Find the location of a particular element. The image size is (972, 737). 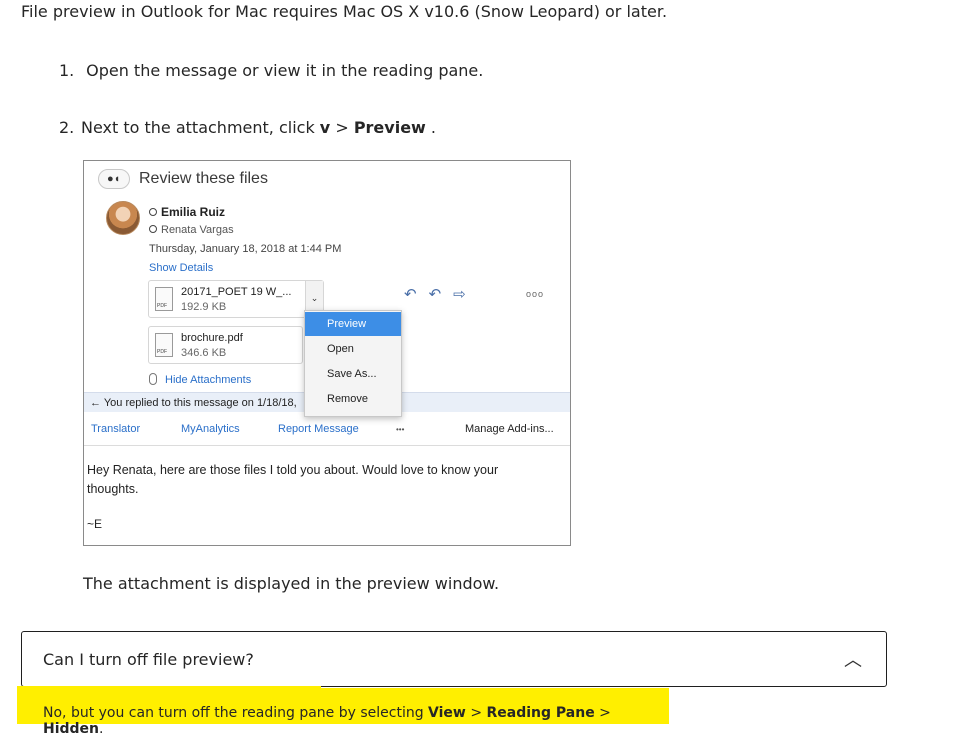

addin-translator: Translator is located at coordinates (115, 429).